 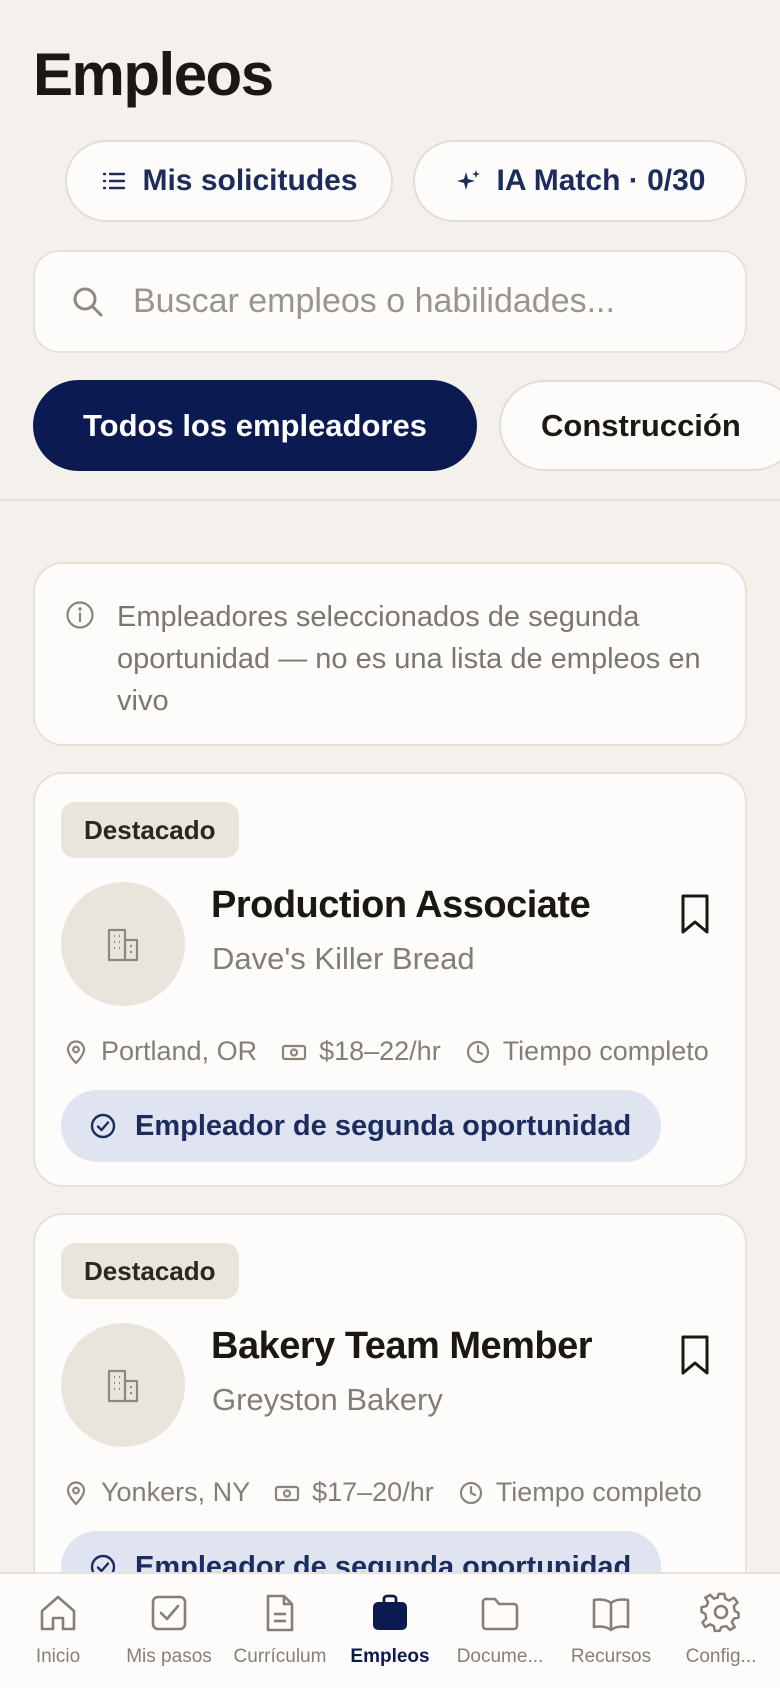 What do you see at coordinates (611, 1656) in the screenshot?
I see `tab-resources-label: Recursos` at bounding box center [611, 1656].